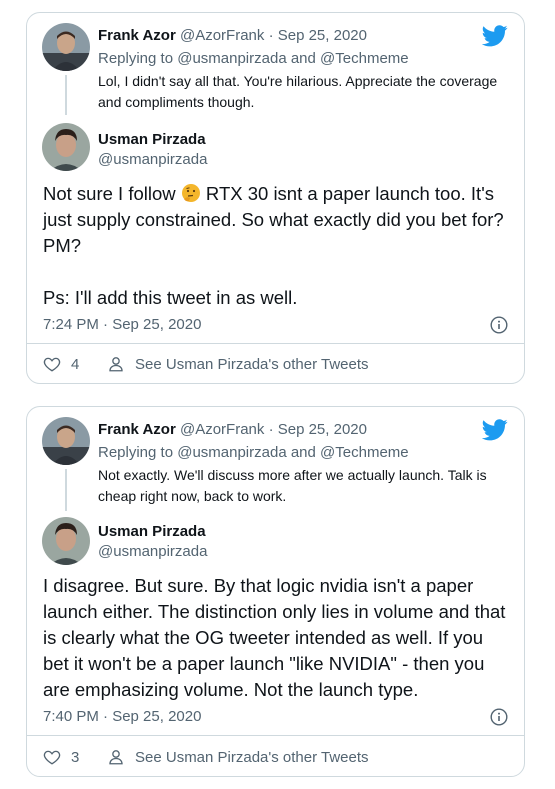 The height and width of the screenshot is (789, 555). I want to click on tweet-text-part: Ps: I'll add this tweet in as well., so click(170, 297).